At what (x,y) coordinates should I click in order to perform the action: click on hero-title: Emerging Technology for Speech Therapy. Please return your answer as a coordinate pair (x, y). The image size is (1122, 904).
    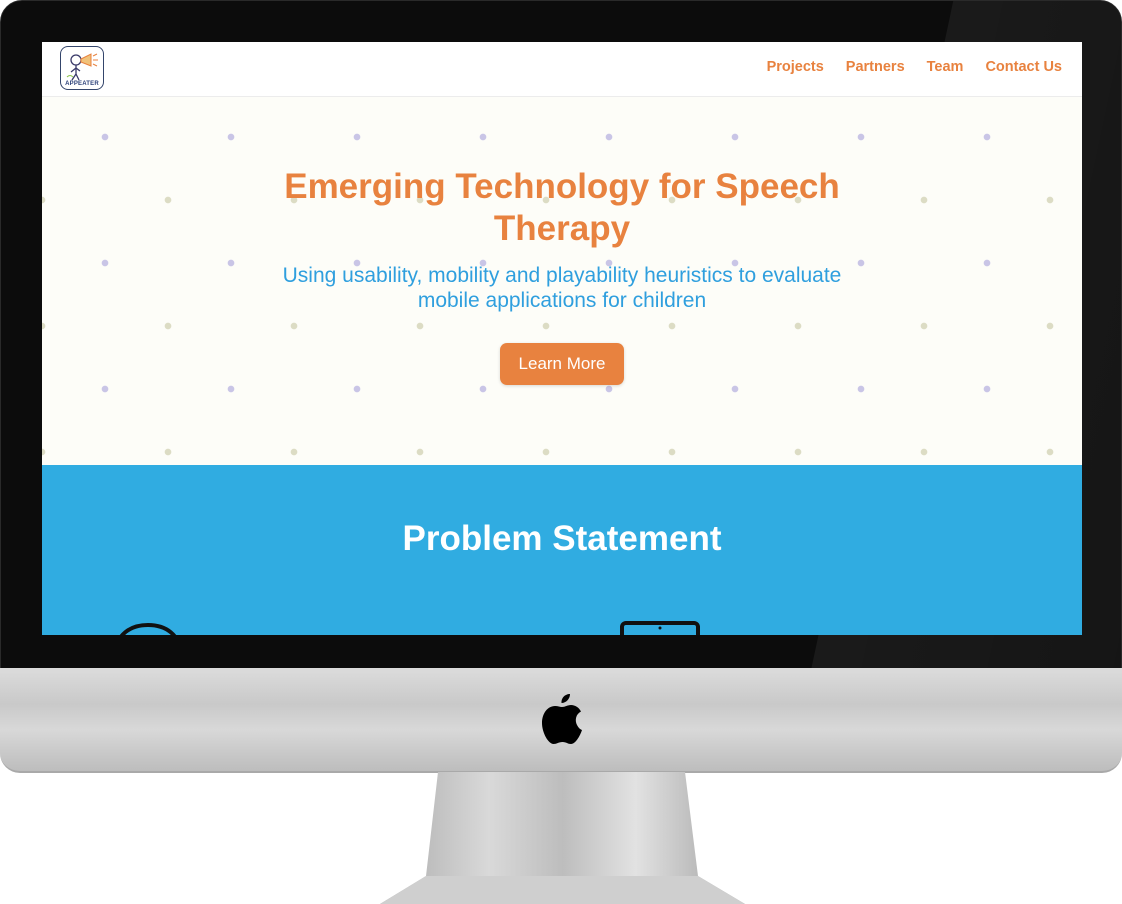
    Looking at the image, I should click on (562, 207).